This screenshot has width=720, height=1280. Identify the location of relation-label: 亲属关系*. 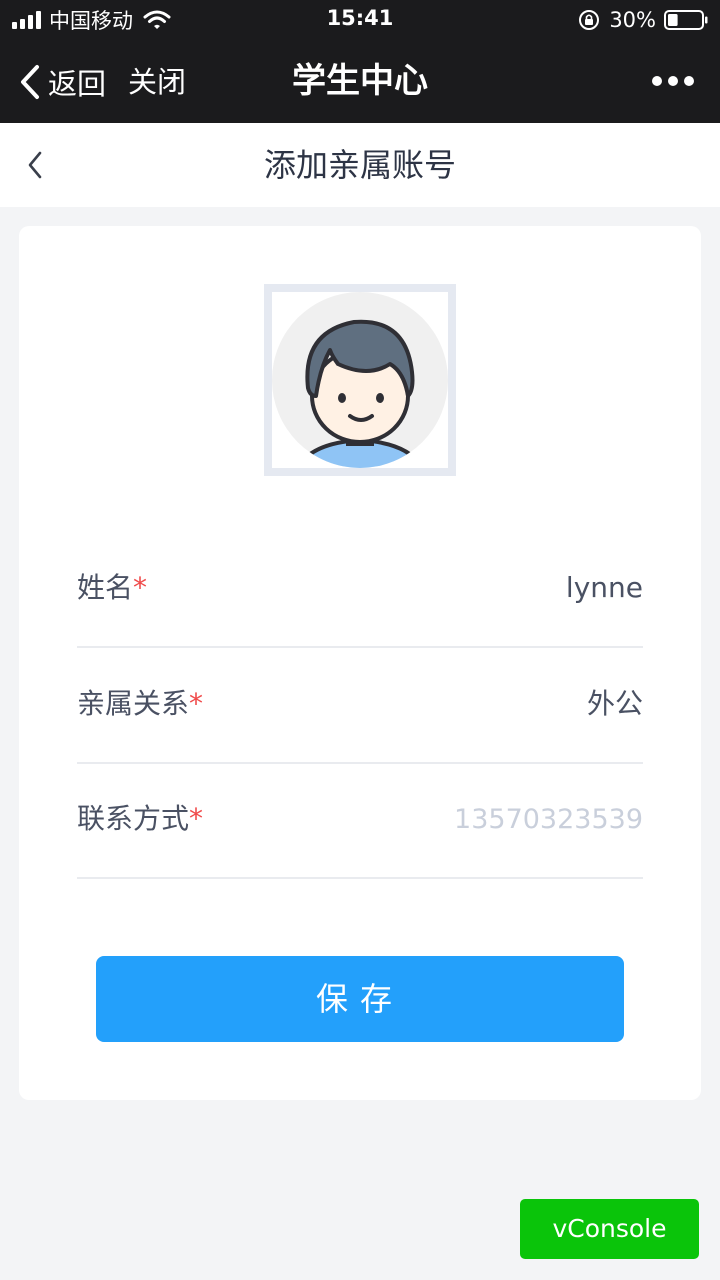
(140, 703).